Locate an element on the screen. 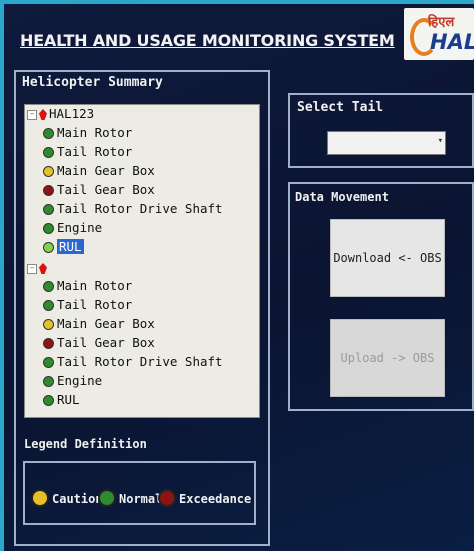  select-tail-title: Select Tail is located at coordinates (340, 107).